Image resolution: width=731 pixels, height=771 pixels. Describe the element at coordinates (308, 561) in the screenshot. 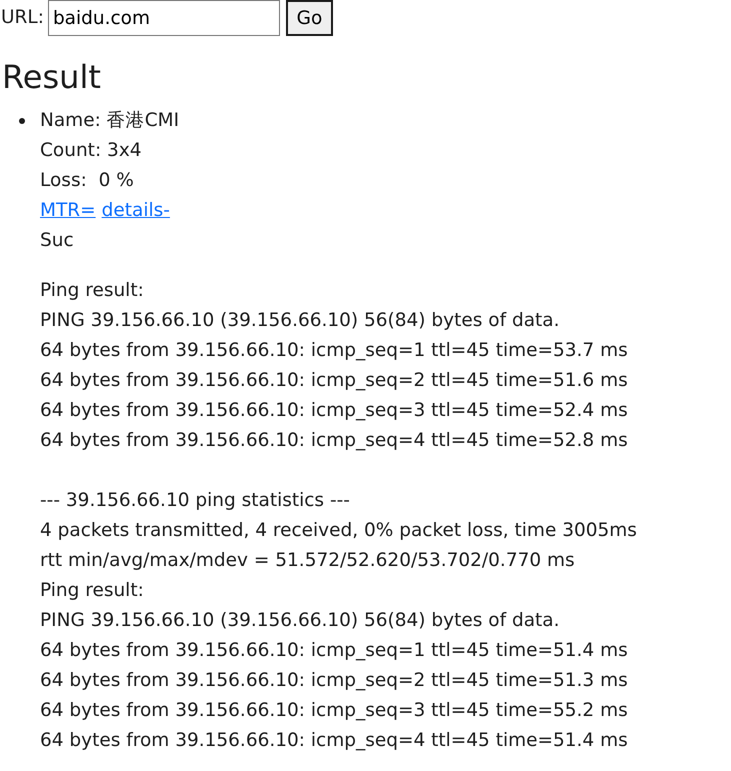

I see `ping-statistics-line: rtt min/avg/max/mdev = 51.572/52.620/53.702/0.770 ms` at that location.